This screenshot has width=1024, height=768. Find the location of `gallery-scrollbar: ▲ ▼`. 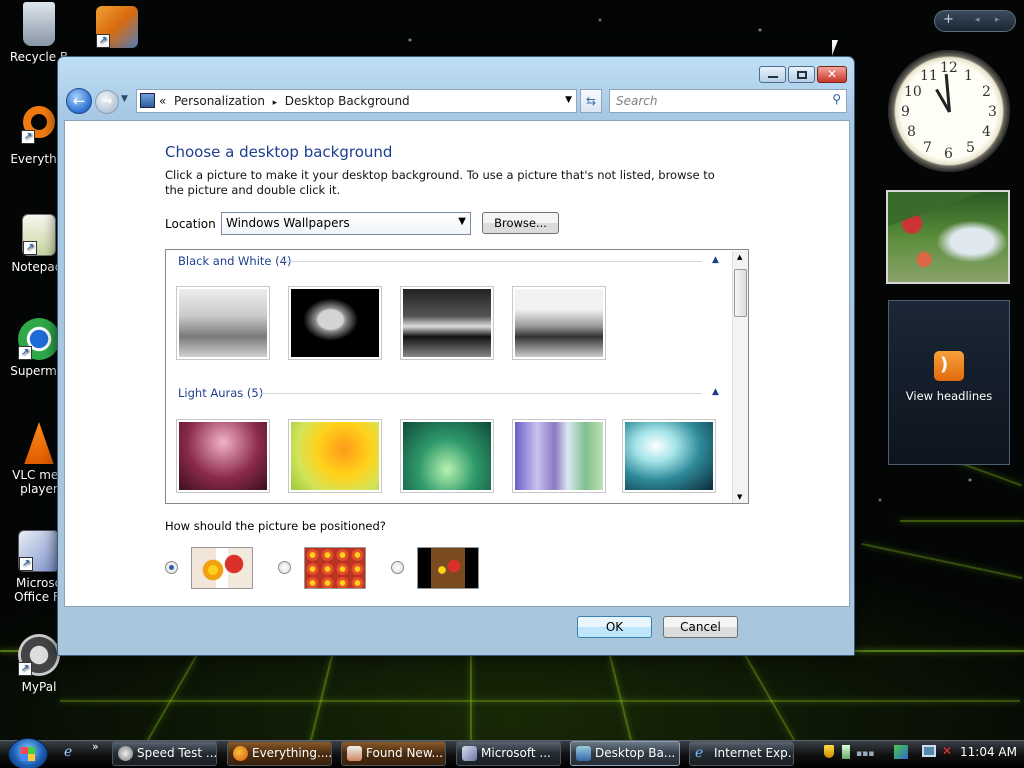

gallery-scrollbar: ▲ ▼ is located at coordinates (740, 377).